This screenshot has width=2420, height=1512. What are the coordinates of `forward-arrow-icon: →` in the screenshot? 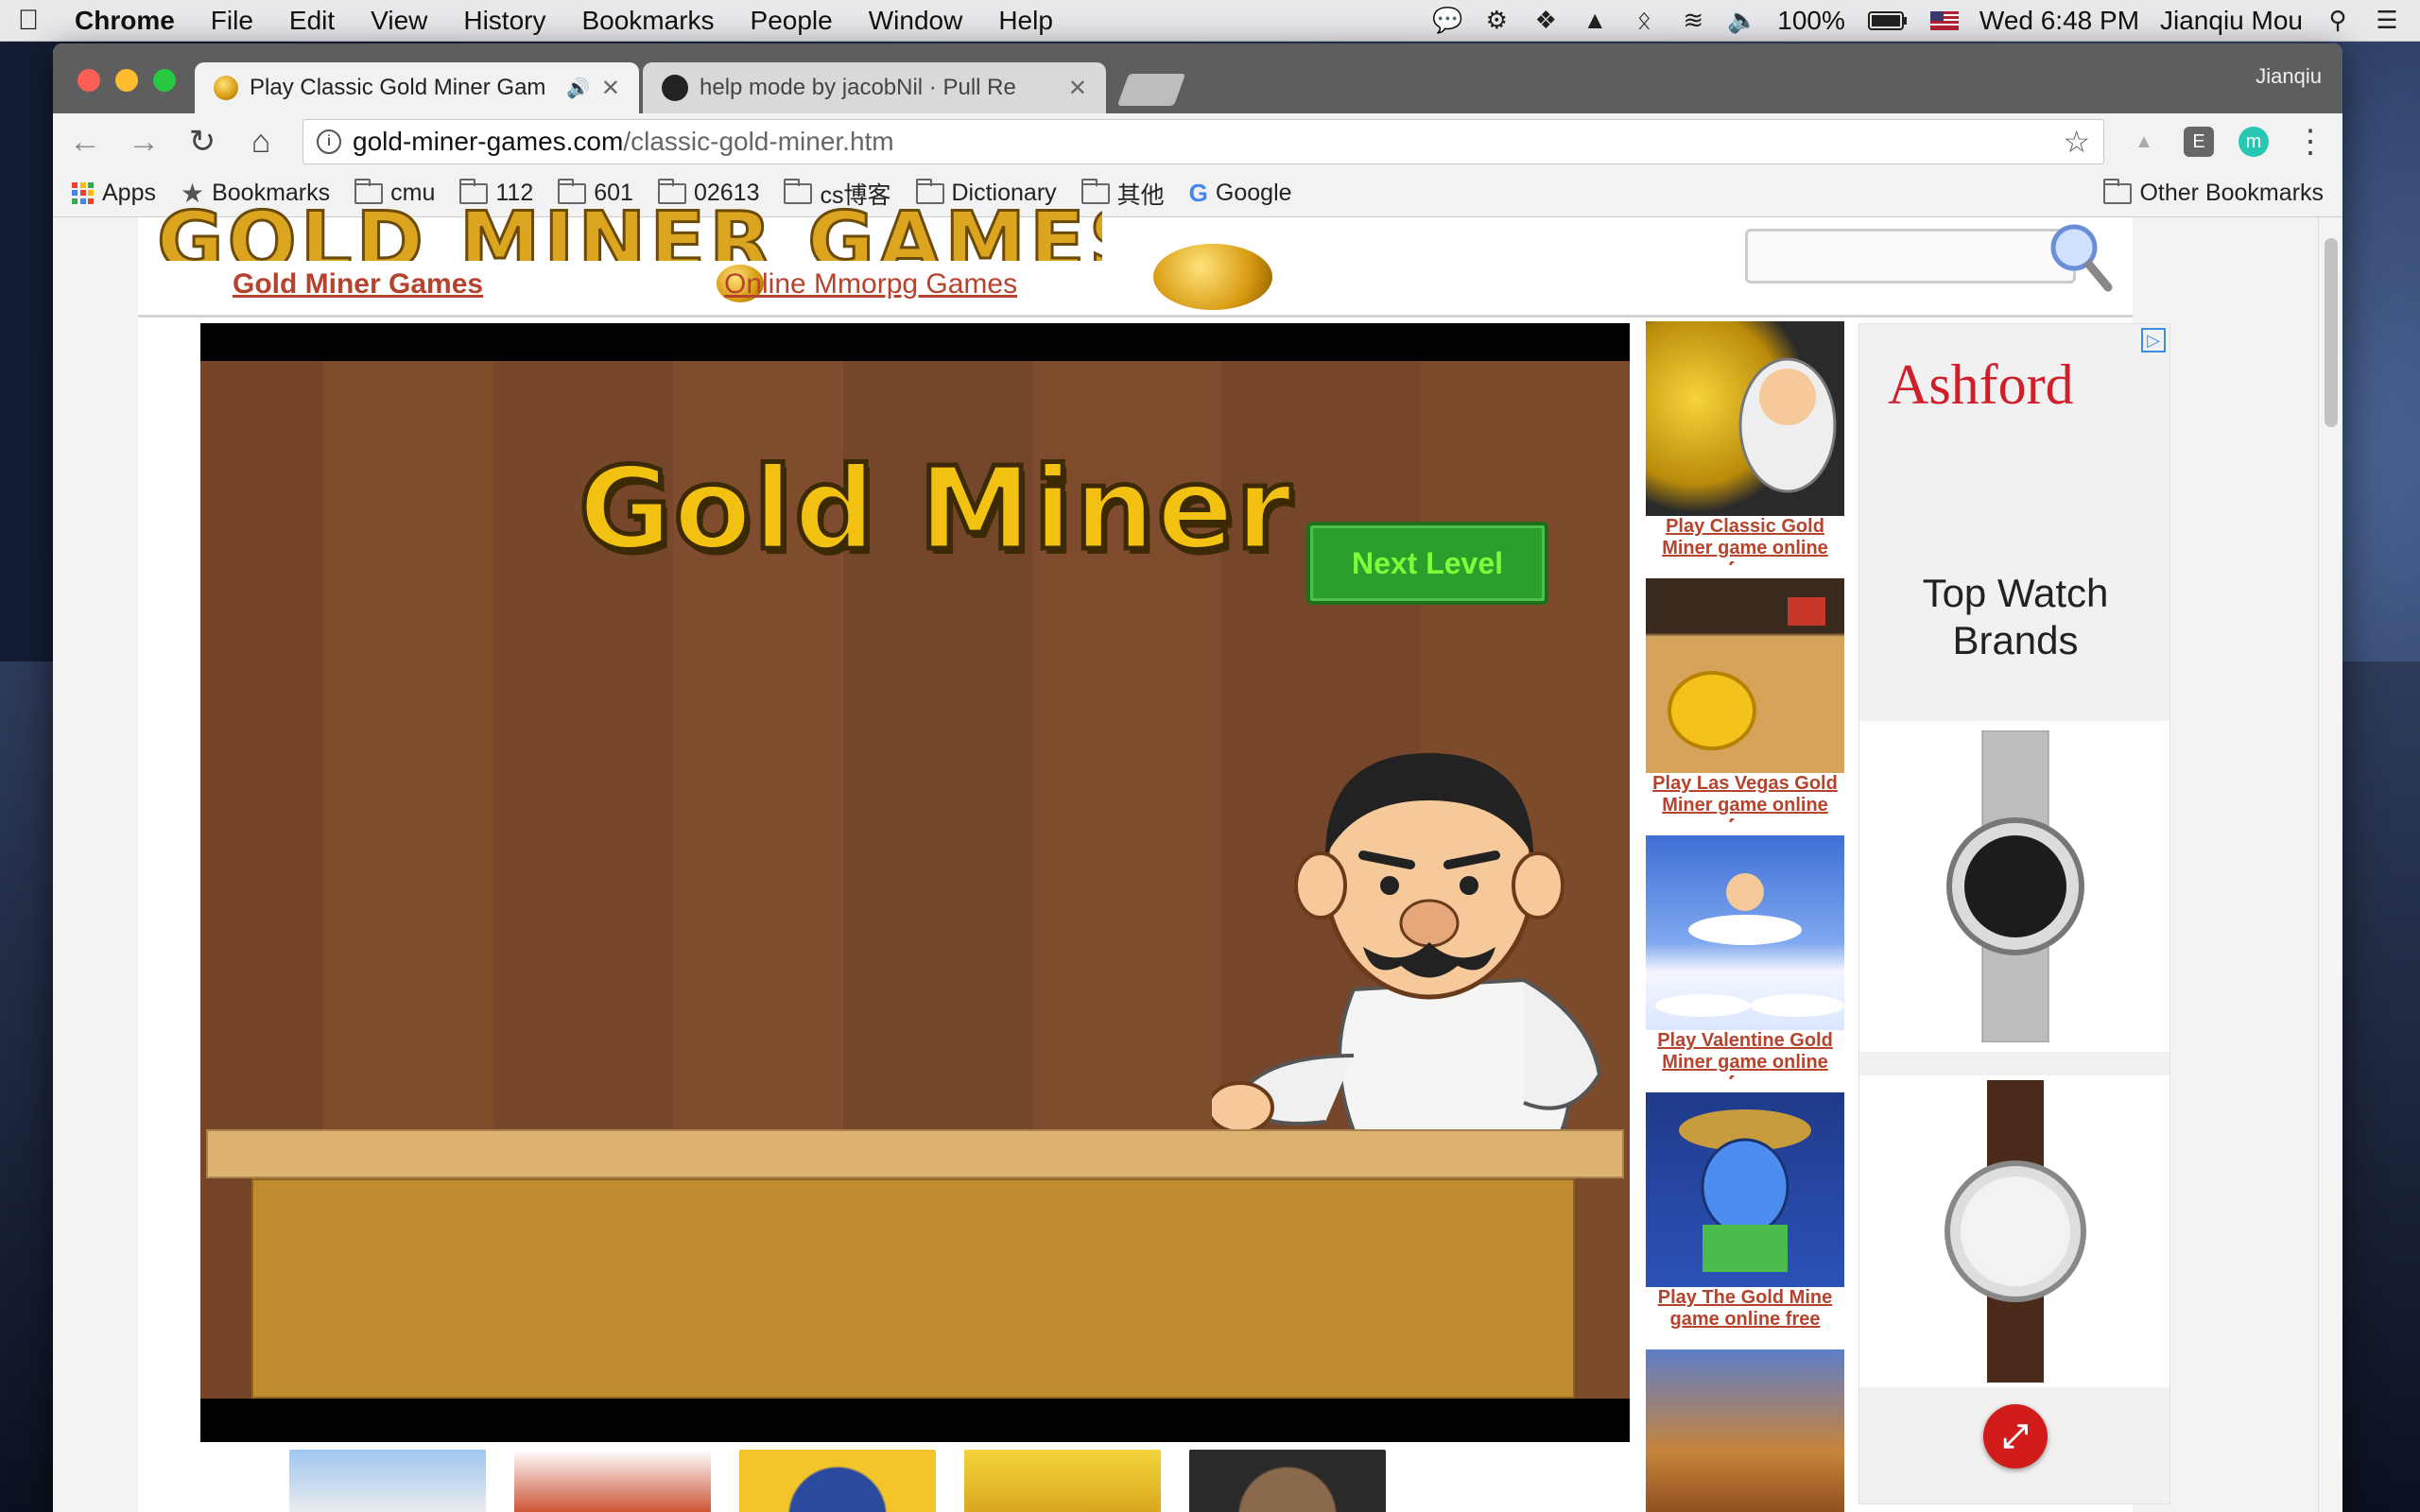 It's located at (144, 142).